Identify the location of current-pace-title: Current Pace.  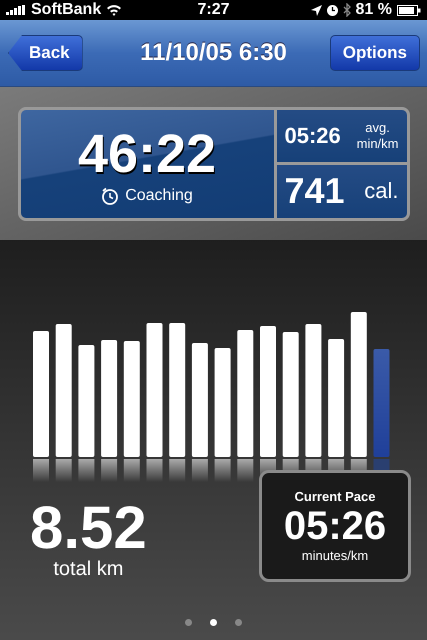
(335, 496).